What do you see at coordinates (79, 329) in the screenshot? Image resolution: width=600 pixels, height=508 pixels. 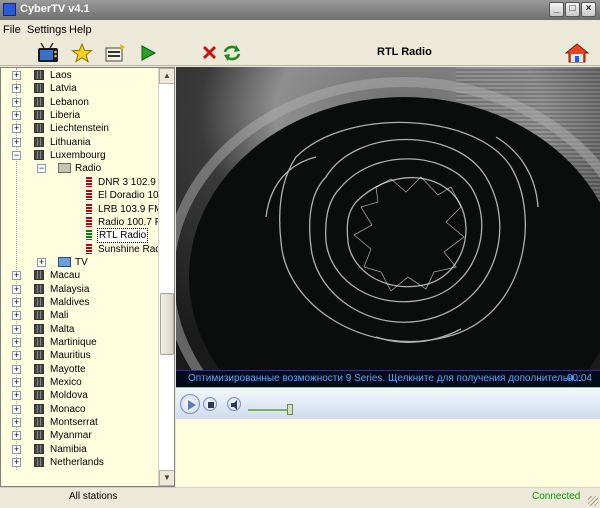 I see `tree-country-item: + Malta` at bounding box center [79, 329].